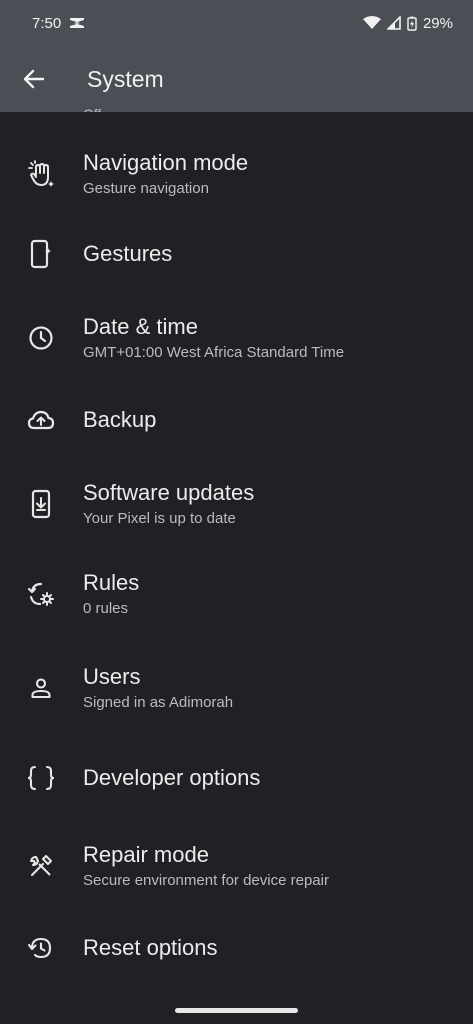 Image resolution: width=473 pixels, height=1024 pixels. I want to click on history-icon, so click(41, 948).